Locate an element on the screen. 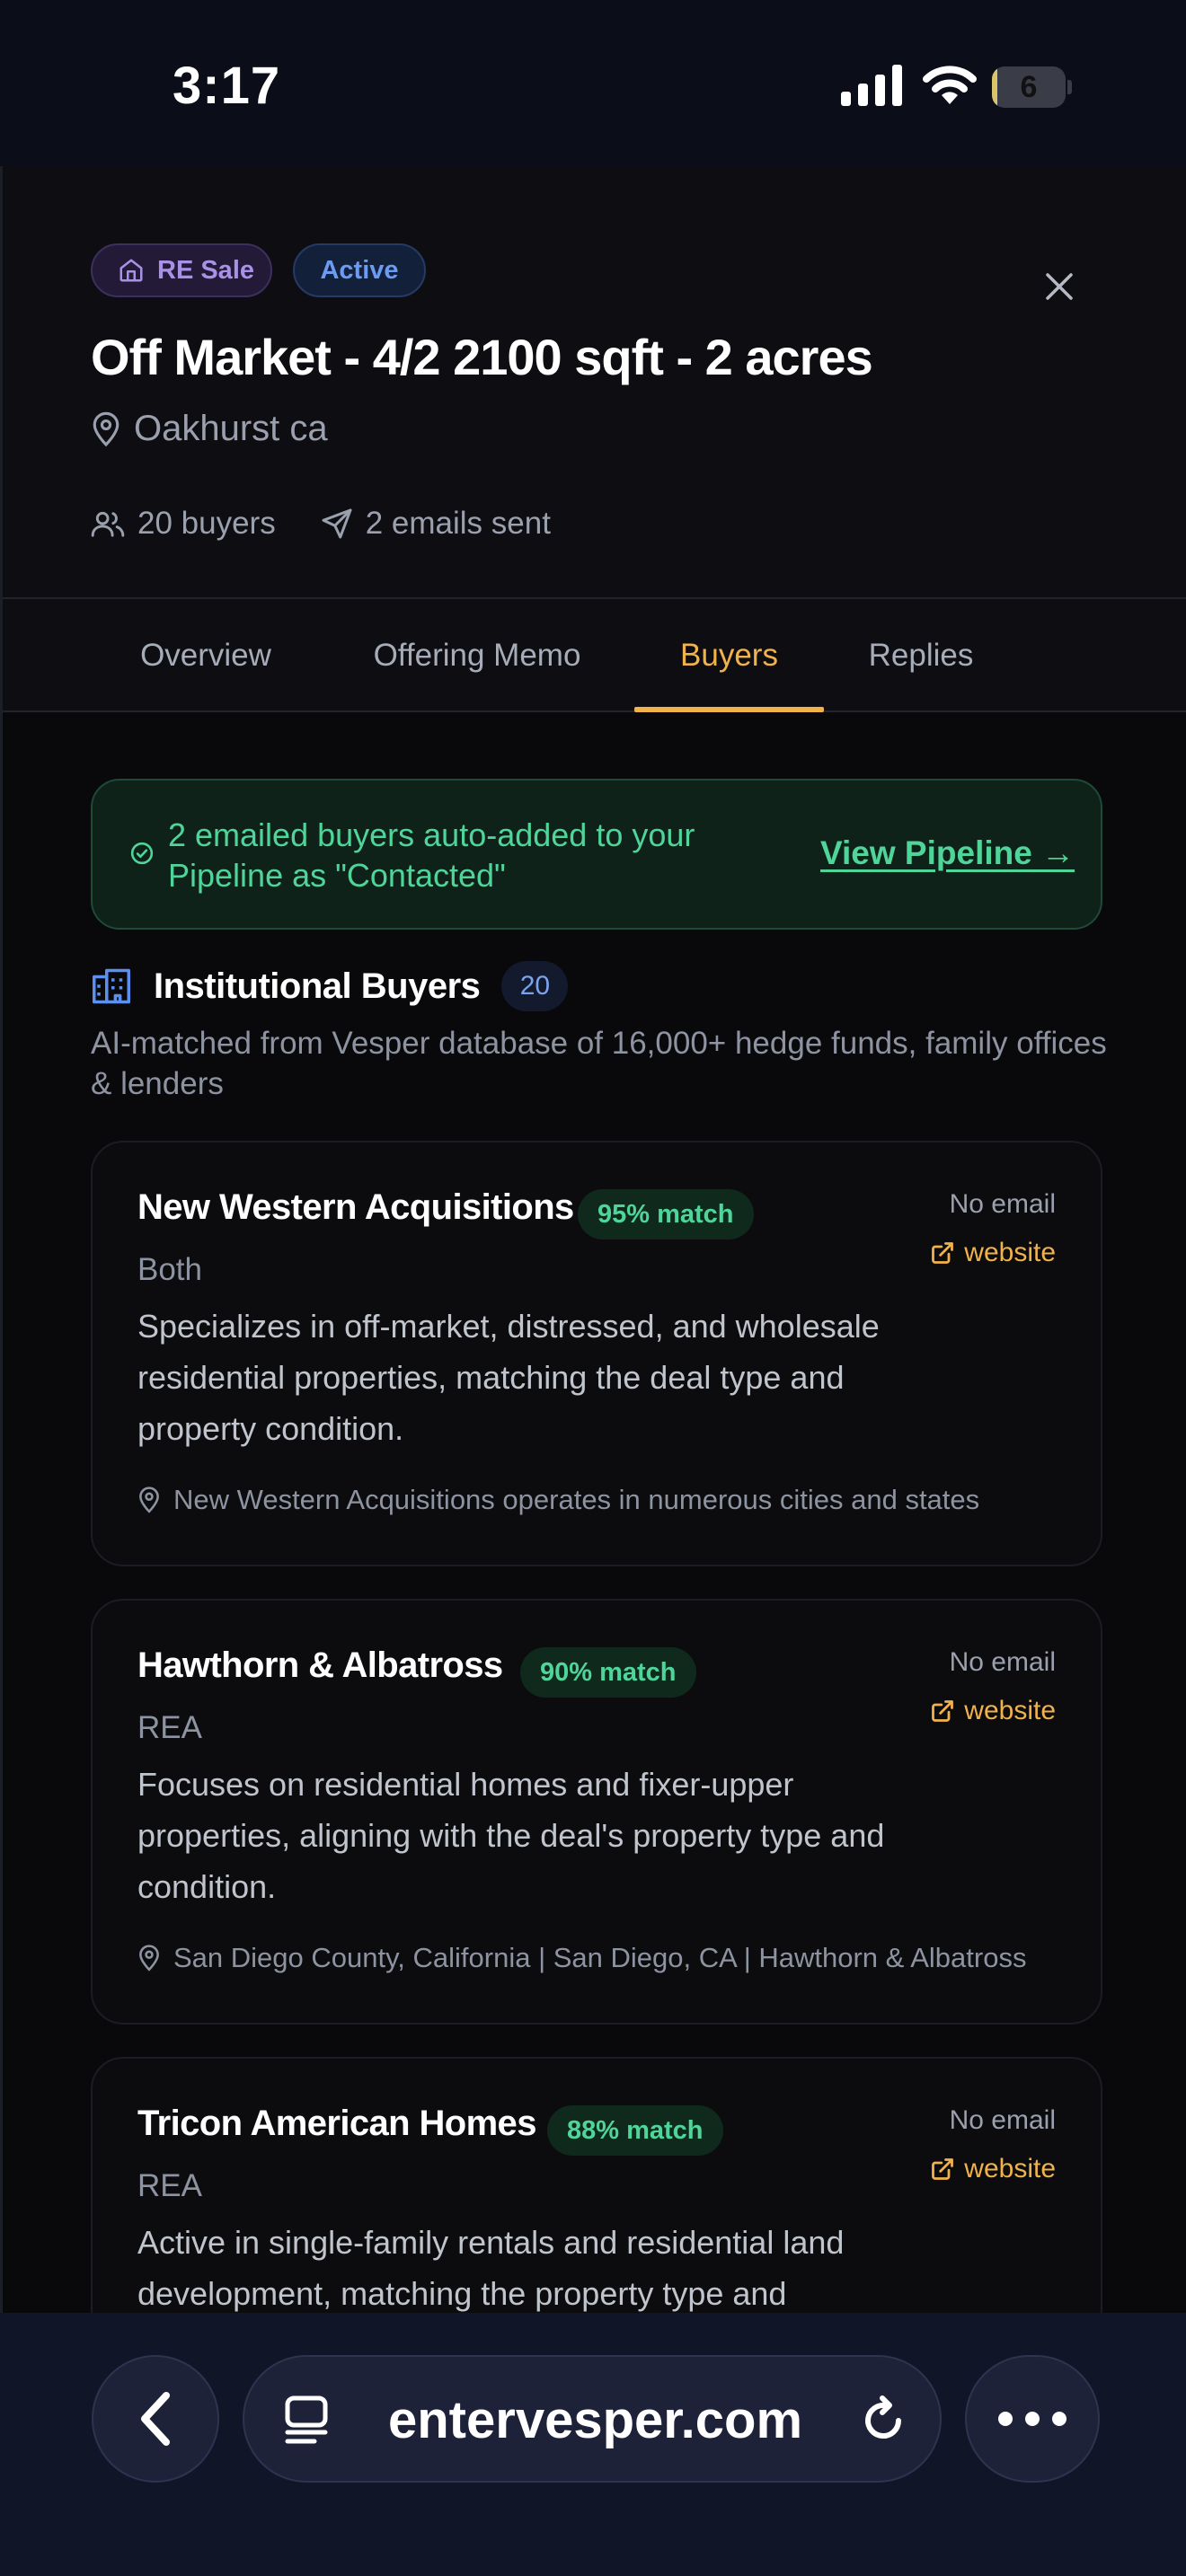  tab-buyers: Buyers is located at coordinates (729, 655).